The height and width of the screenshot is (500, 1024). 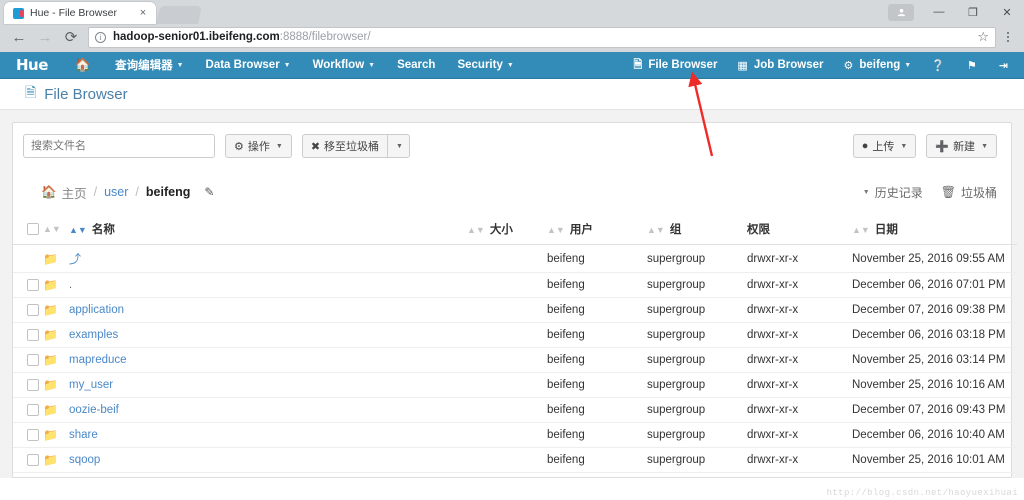 I want to click on date-header: ▲▼ 日期, so click(x=934, y=230).